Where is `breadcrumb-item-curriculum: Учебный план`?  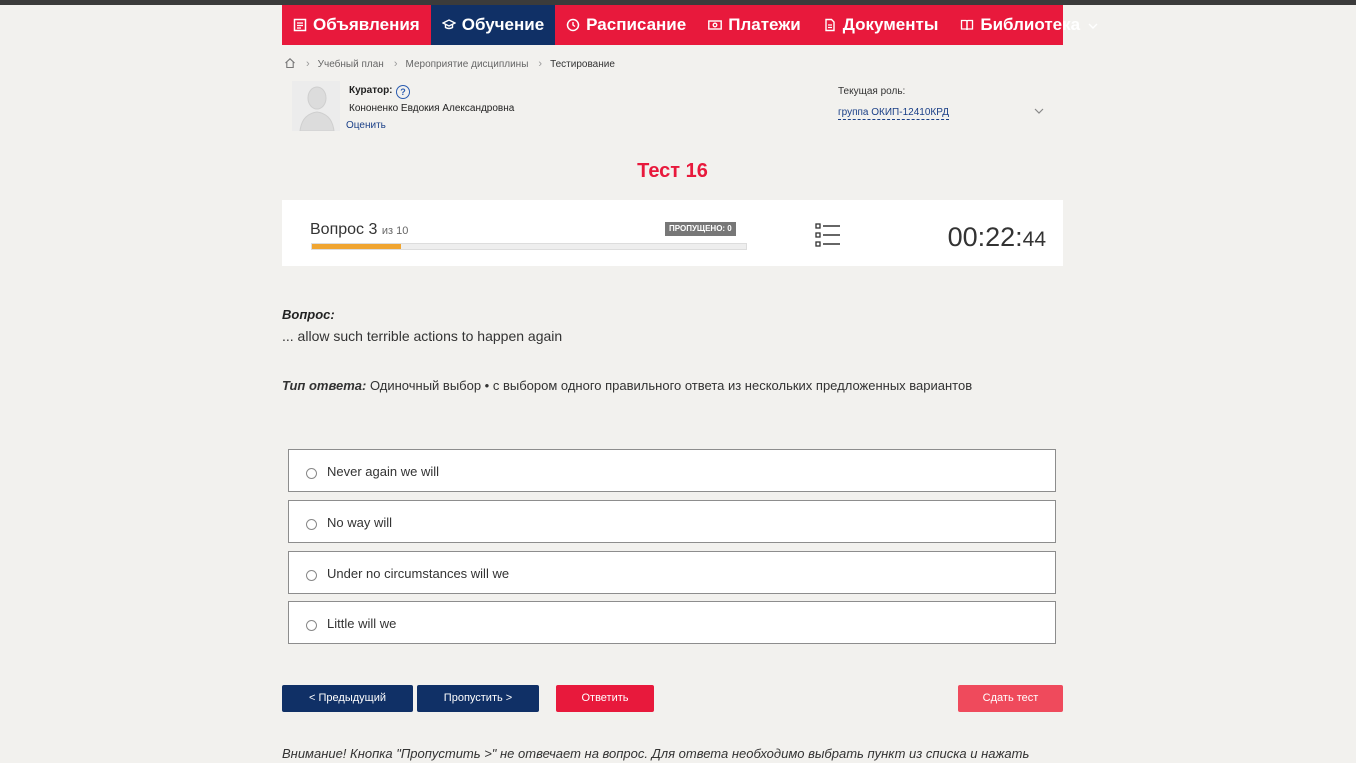
breadcrumb-item-curriculum: Учебный план is located at coordinates (351, 64).